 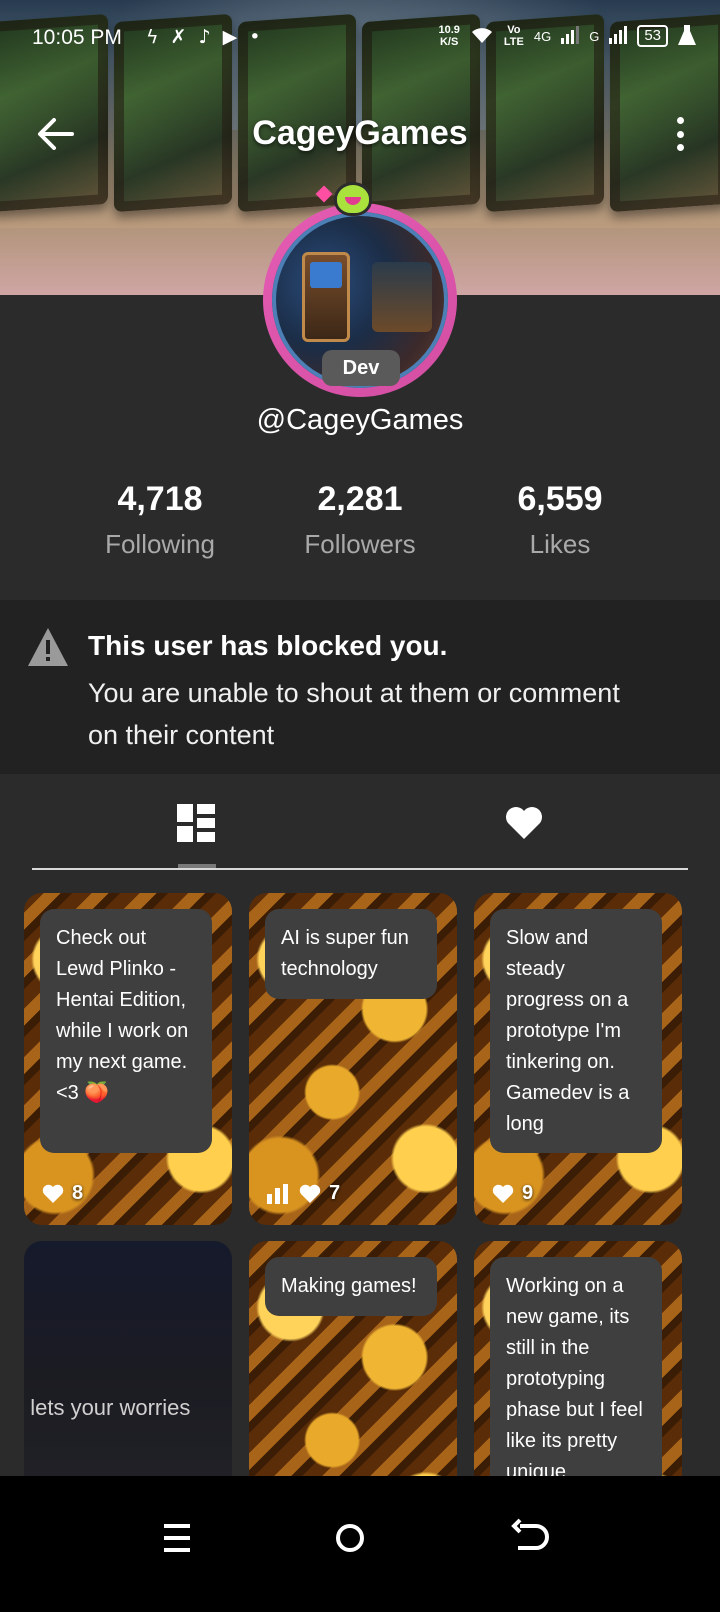 I want to click on tab-posts, so click(x=196, y=821).